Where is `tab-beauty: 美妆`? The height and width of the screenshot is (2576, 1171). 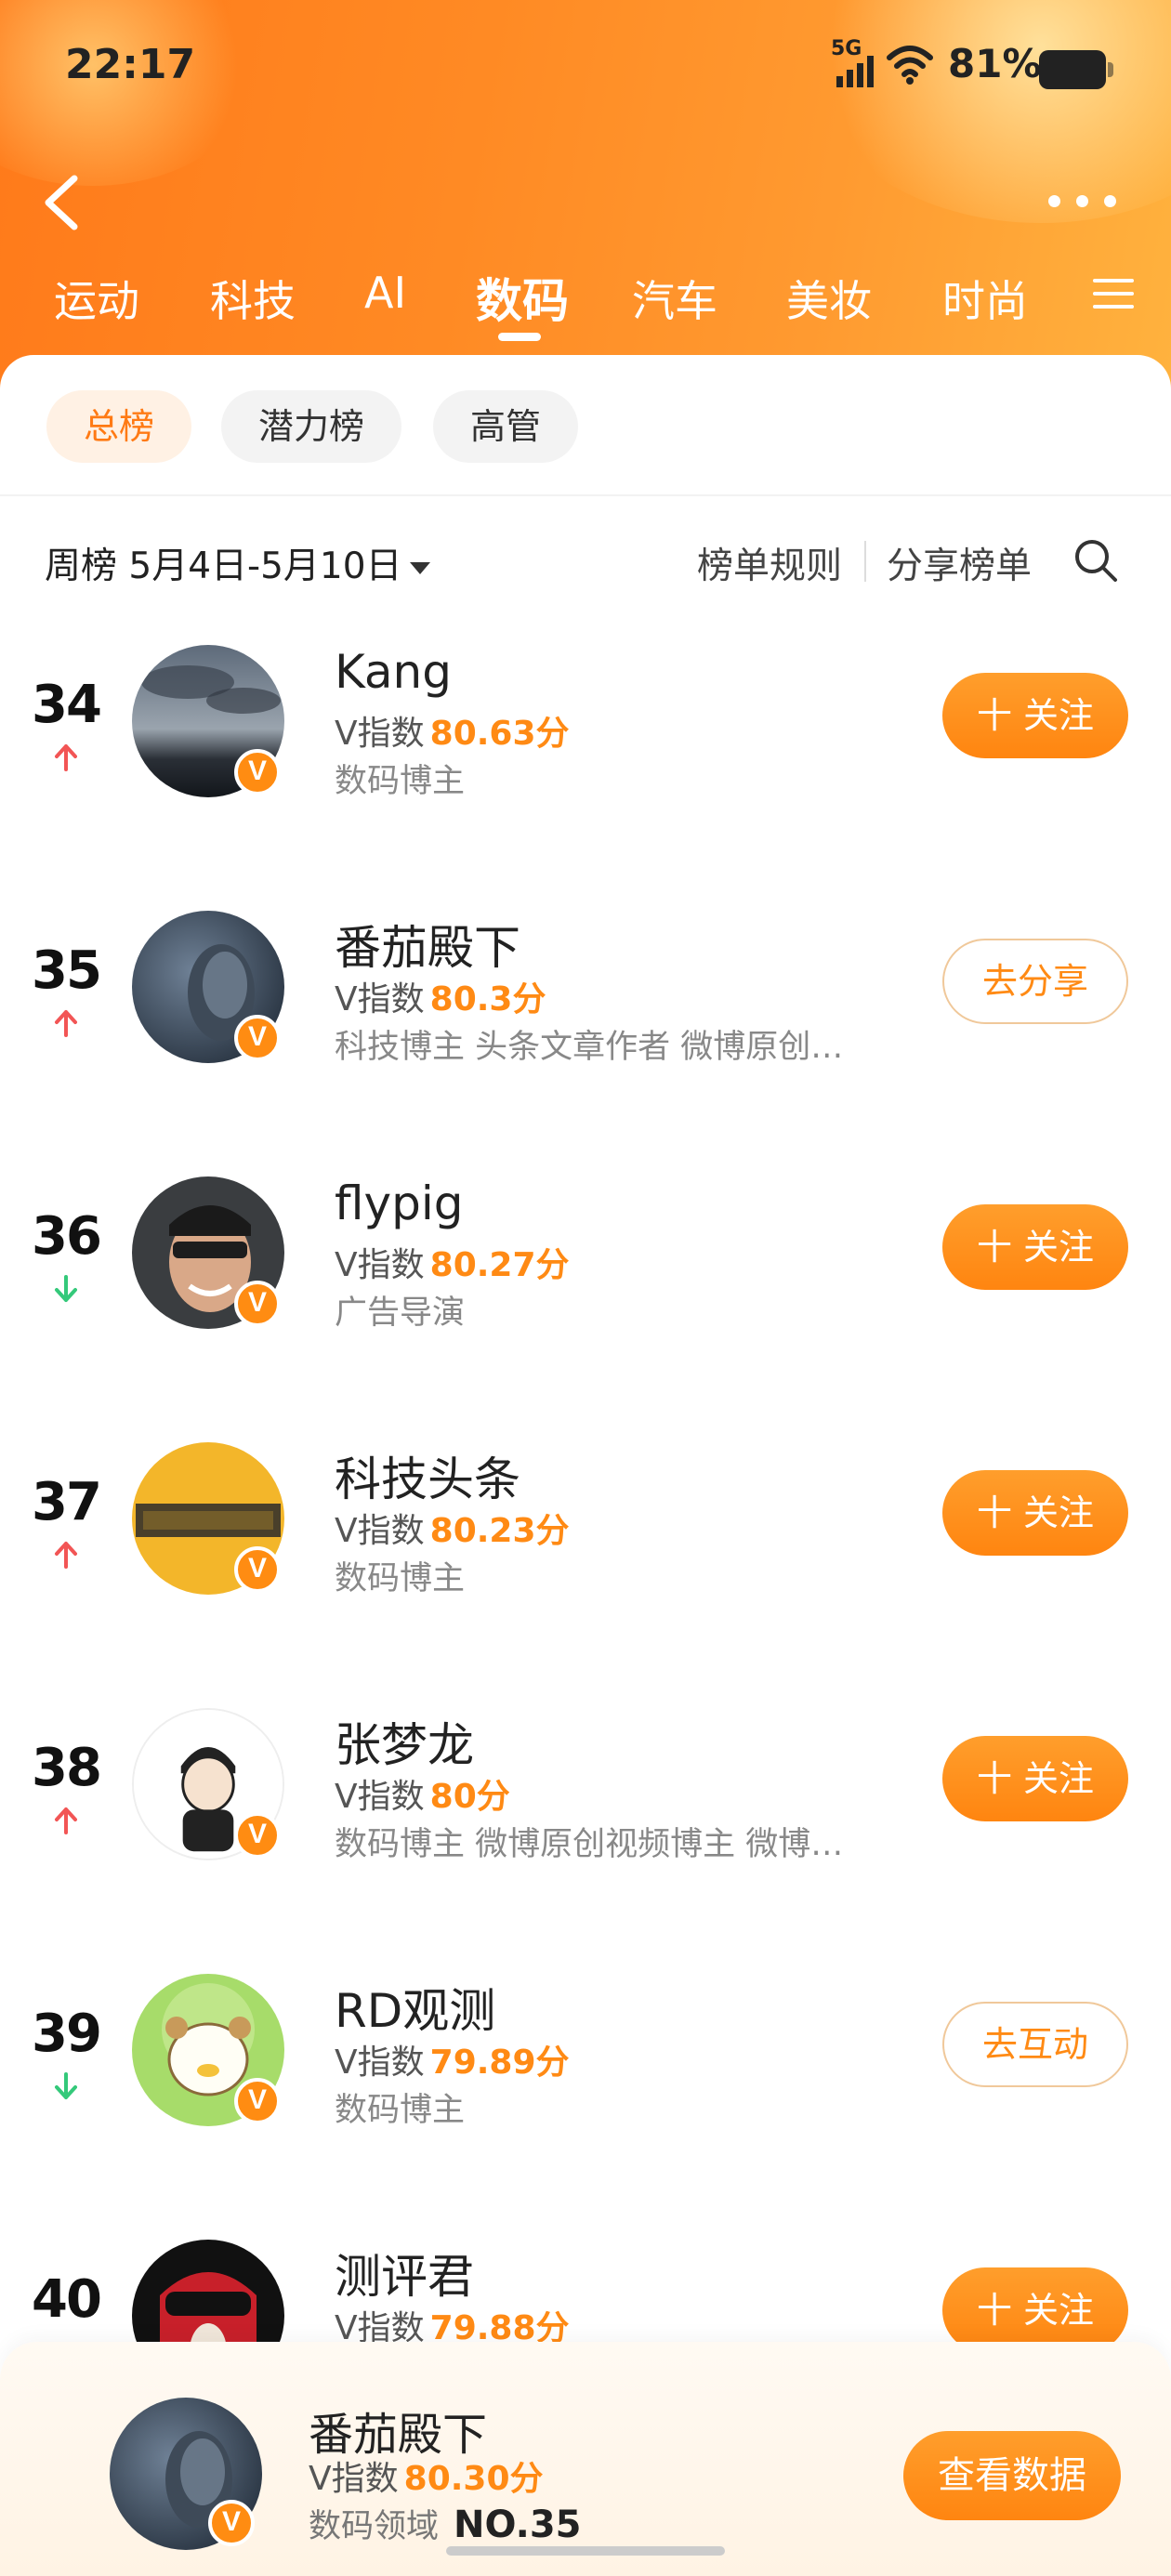
tab-beauty: 美妆 is located at coordinates (829, 298).